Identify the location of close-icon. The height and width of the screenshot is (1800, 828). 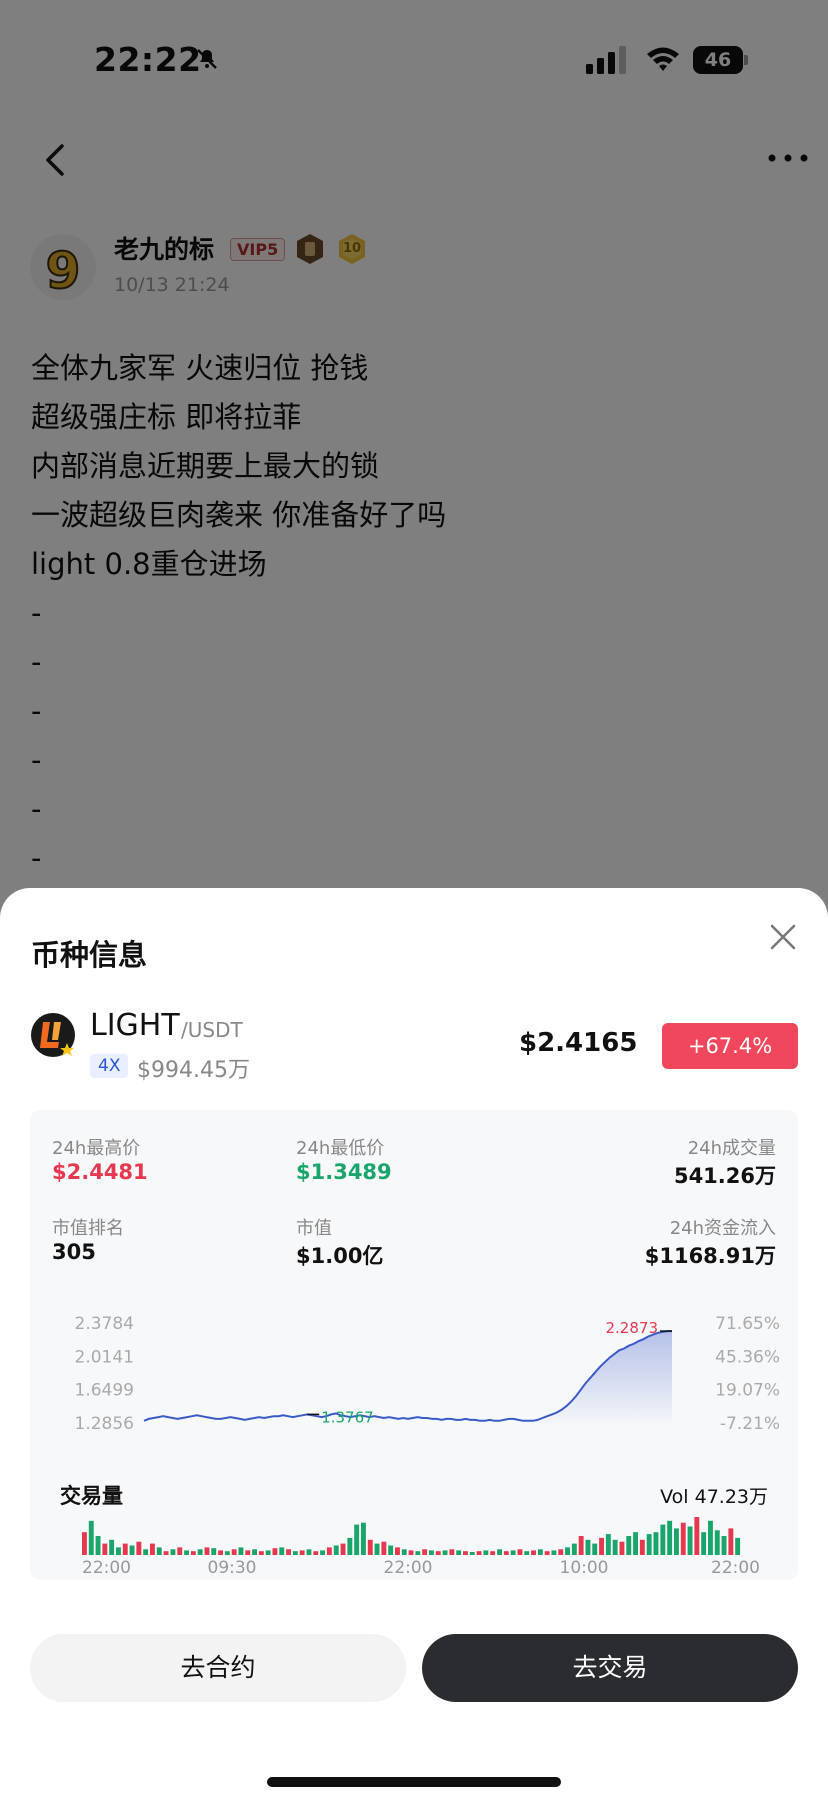
(783, 937).